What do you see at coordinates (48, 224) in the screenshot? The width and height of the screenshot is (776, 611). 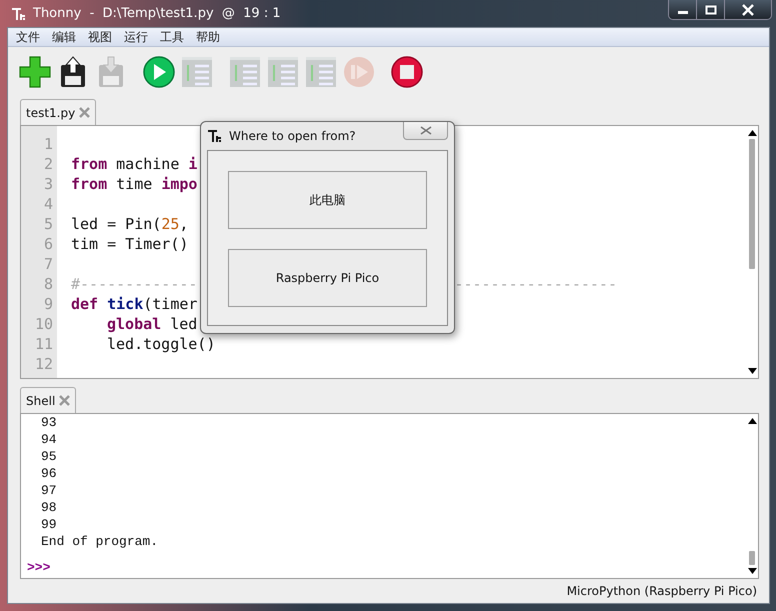 I see `line-number: 5` at bounding box center [48, 224].